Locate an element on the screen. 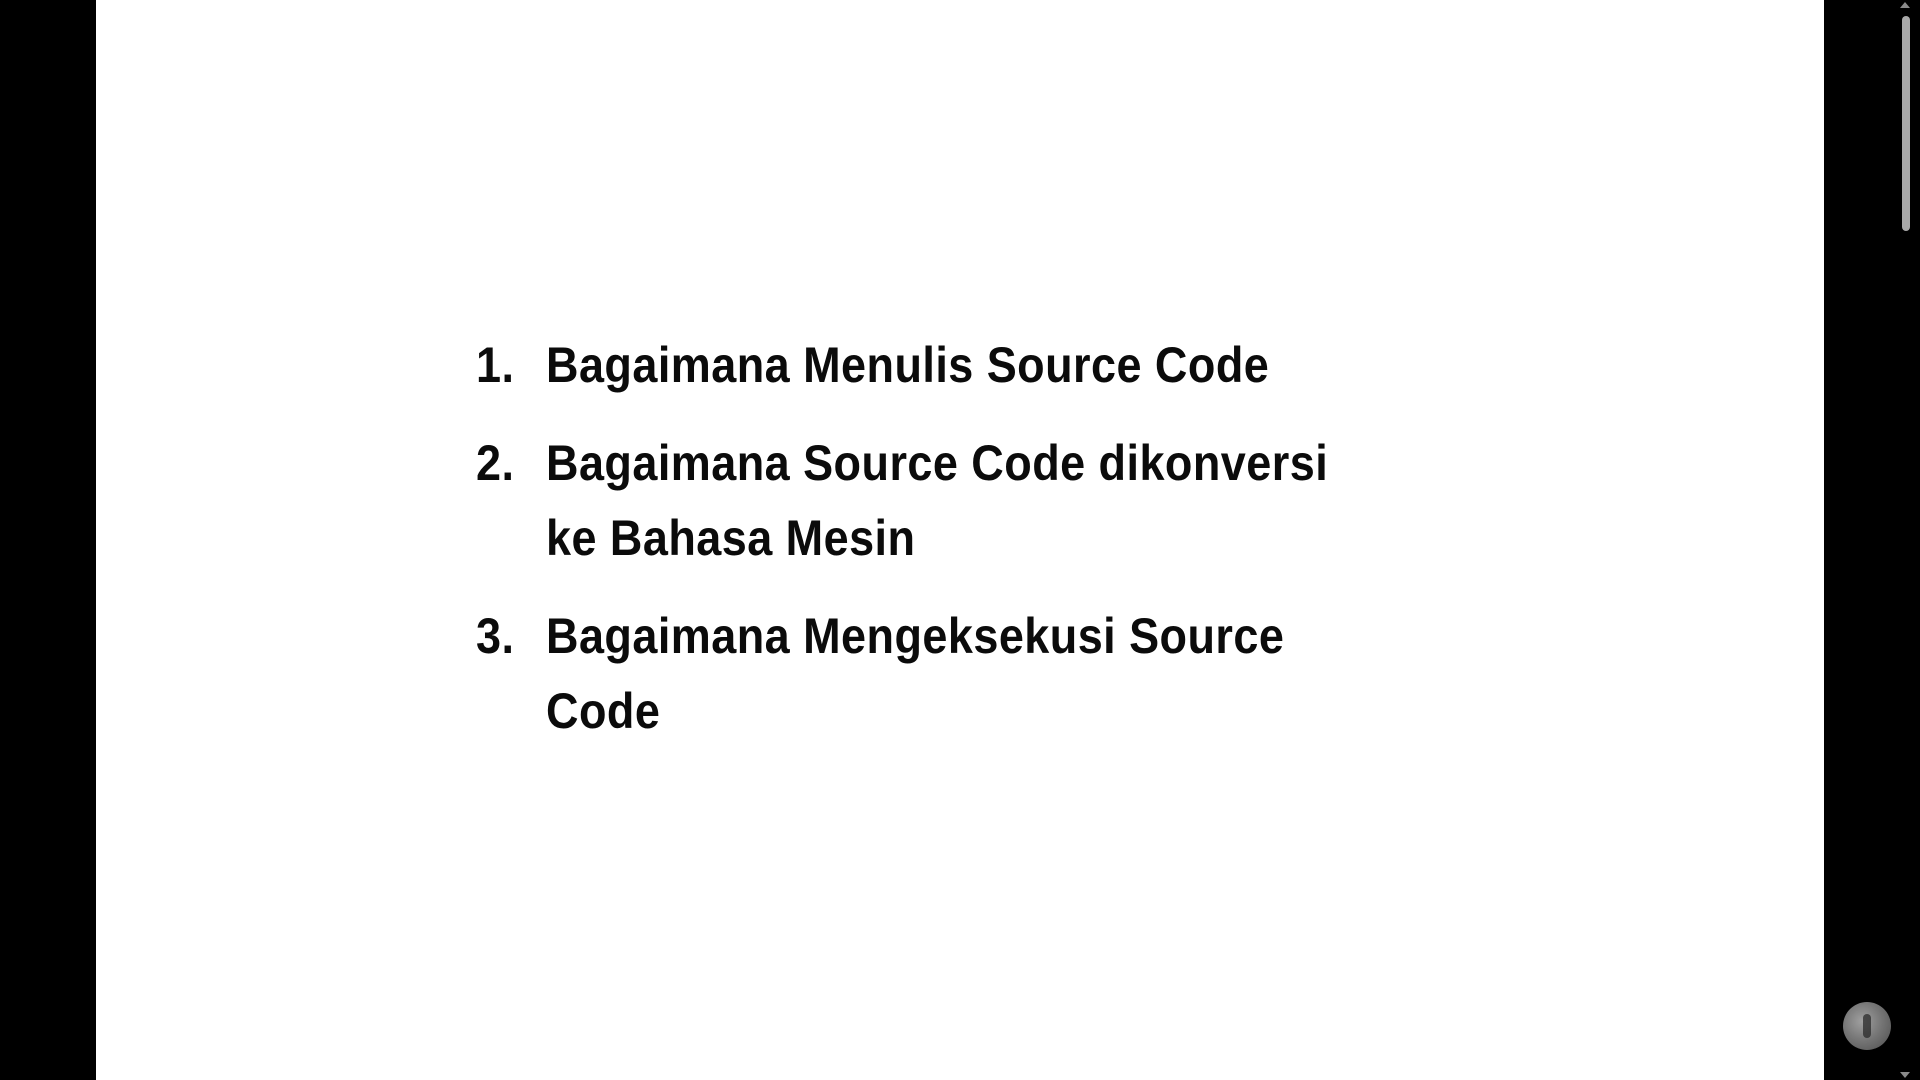  list-item: 1. Bagaimana Menulis Source Code is located at coordinates (976, 365).